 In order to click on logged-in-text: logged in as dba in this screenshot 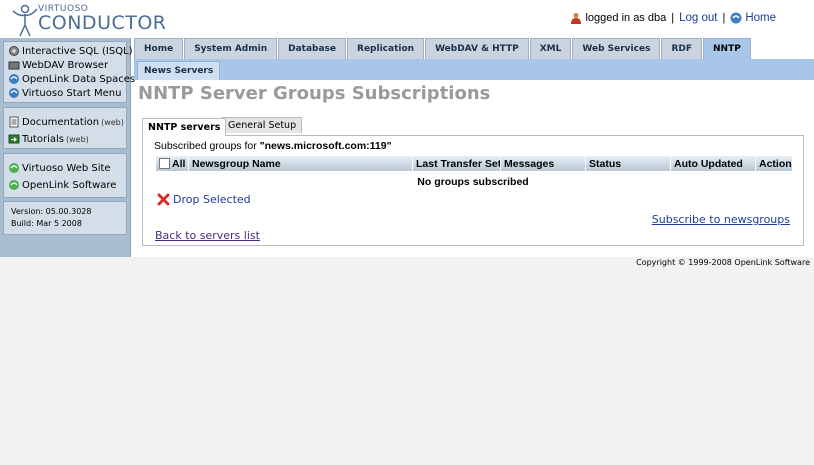, I will do `click(626, 18)`.